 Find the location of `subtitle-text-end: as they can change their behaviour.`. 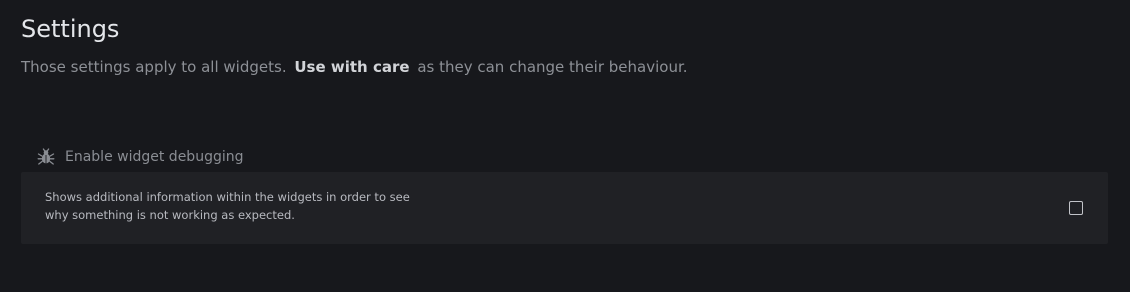

subtitle-text-end: as they can change their behaviour. is located at coordinates (552, 67).